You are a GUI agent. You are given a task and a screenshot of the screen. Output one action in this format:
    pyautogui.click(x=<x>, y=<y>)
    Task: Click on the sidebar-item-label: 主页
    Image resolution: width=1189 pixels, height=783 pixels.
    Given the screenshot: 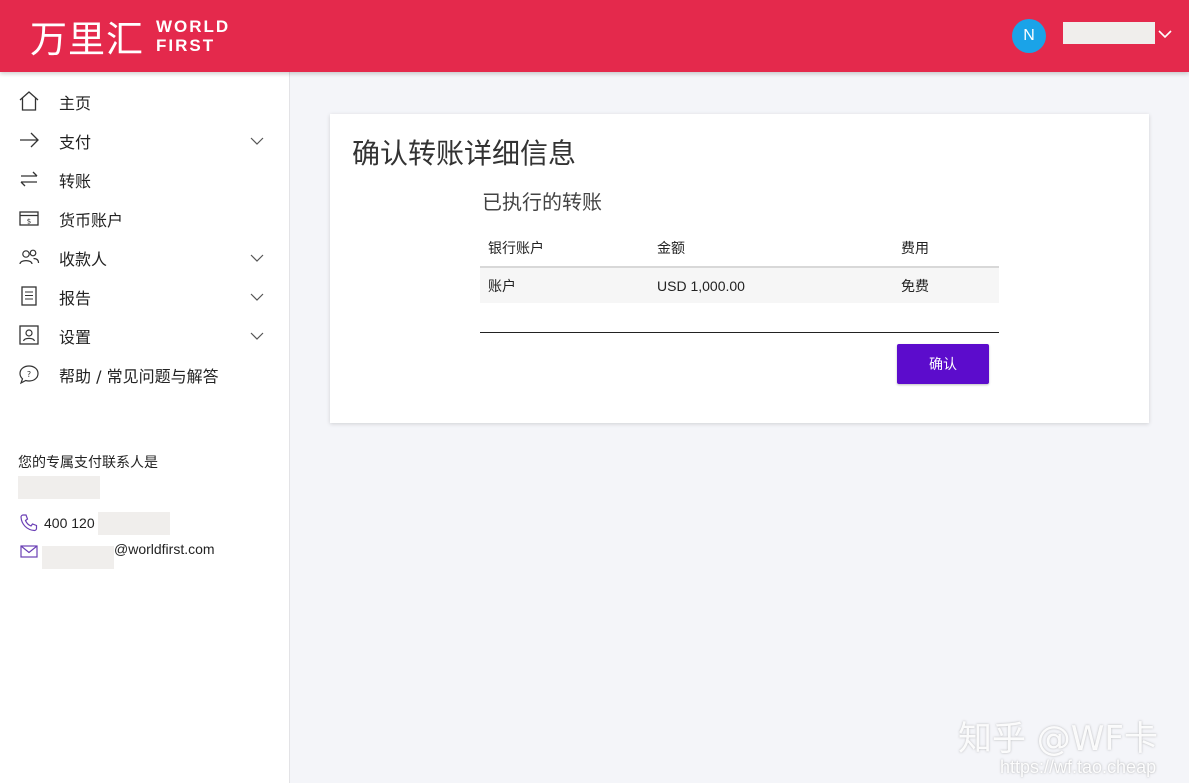 What is the action you would take?
    pyautogui.click(x=75, y=103)
    